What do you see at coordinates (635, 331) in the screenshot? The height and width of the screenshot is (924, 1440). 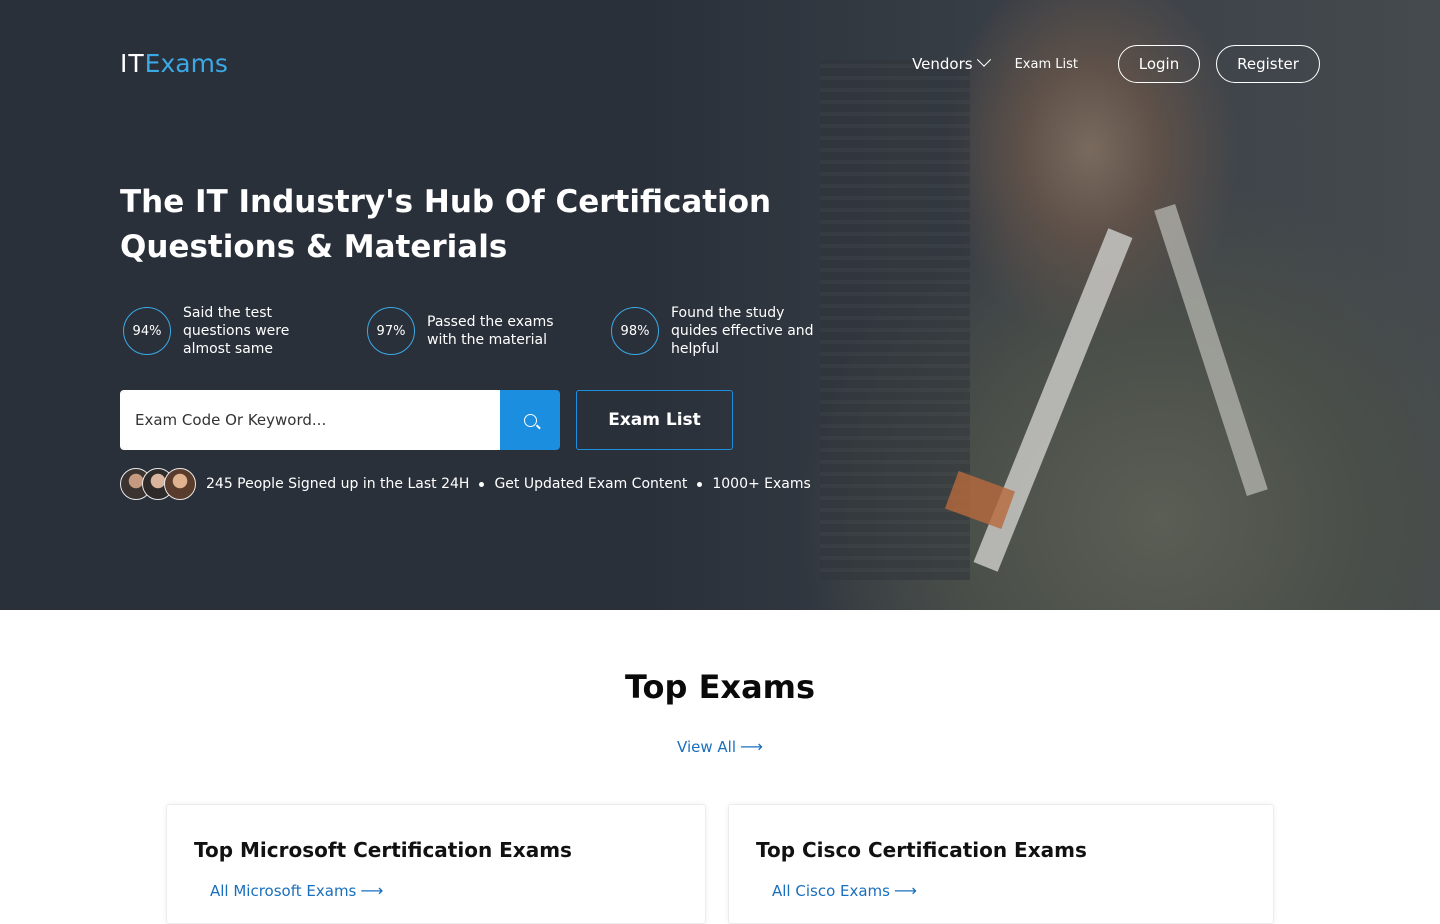 I see `stat-percent-ring: 98%` at bounding box center [635, 331].